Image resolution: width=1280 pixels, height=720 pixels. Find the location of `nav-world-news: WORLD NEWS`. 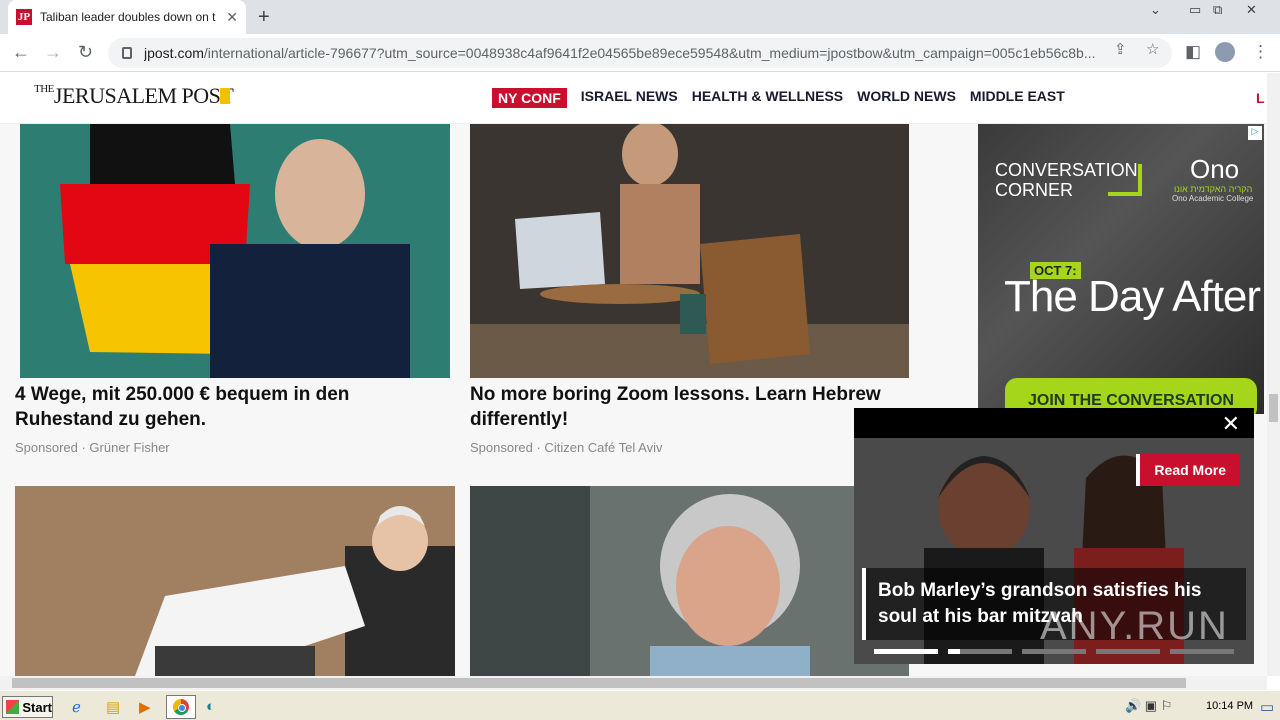

nav-world-news: WORLD NEWS is located at coordinates (906, 98).